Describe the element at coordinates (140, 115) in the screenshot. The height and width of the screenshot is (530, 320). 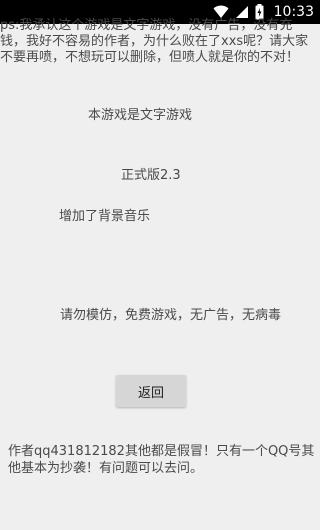
I see `game-type-text: 本游戏是文字游戏` at that location.